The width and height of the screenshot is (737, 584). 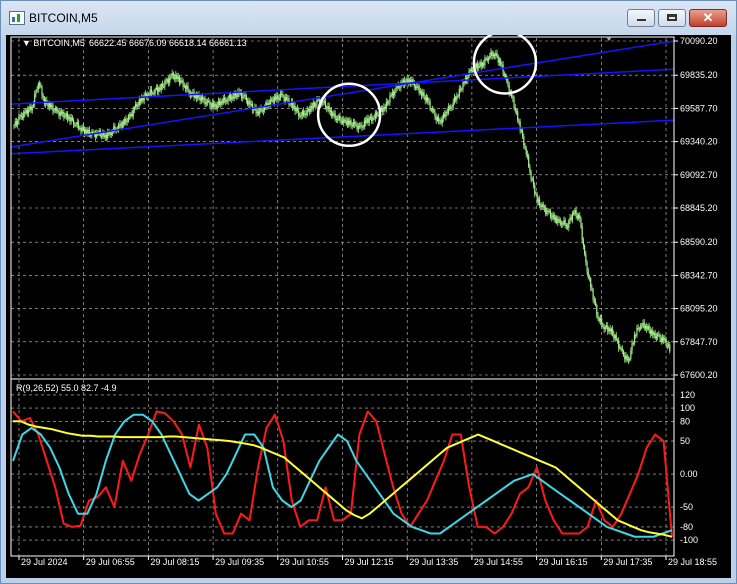 What do you see at coordinates (563, 562) in the screenshot?
I see `x-tick-label: 29 Jul 16:15` at bounding box center [563, 562].